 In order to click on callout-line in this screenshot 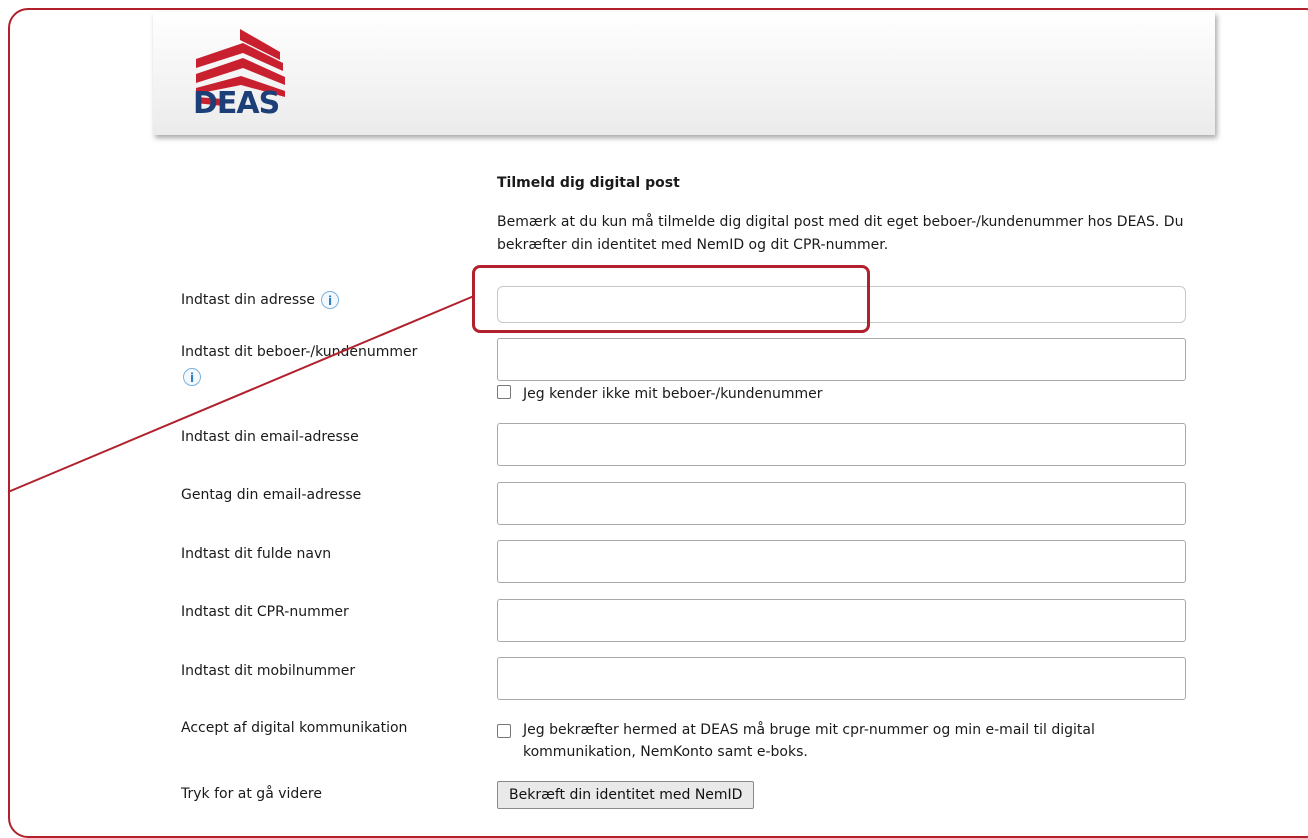, I will do `click(241, 394)`.